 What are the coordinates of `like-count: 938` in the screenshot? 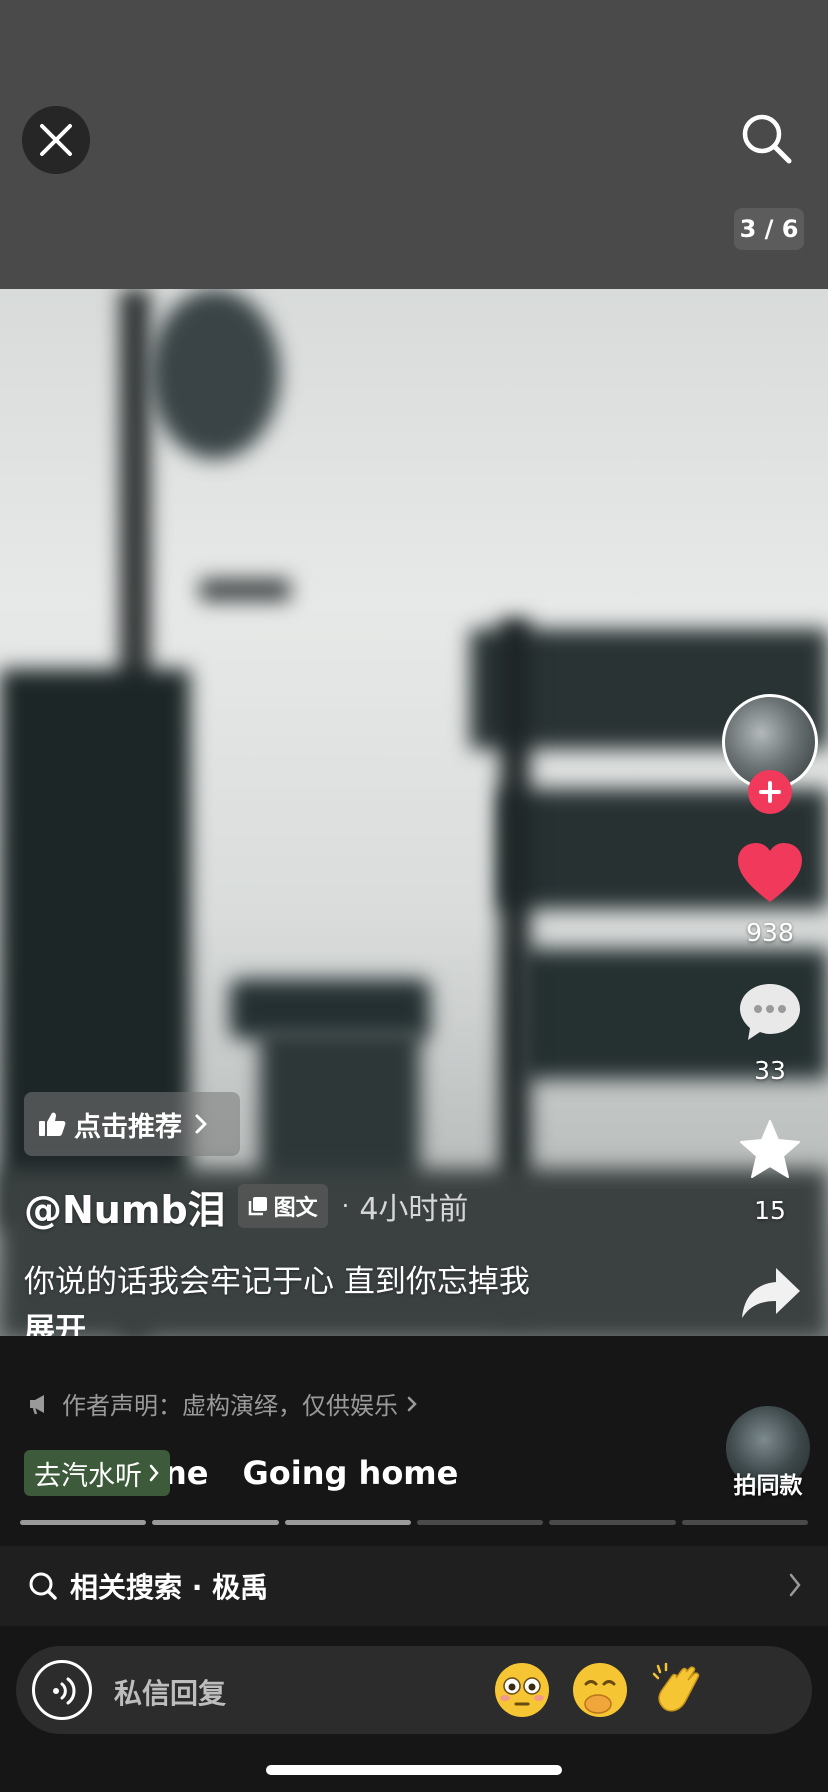 It's located at (770, 932).